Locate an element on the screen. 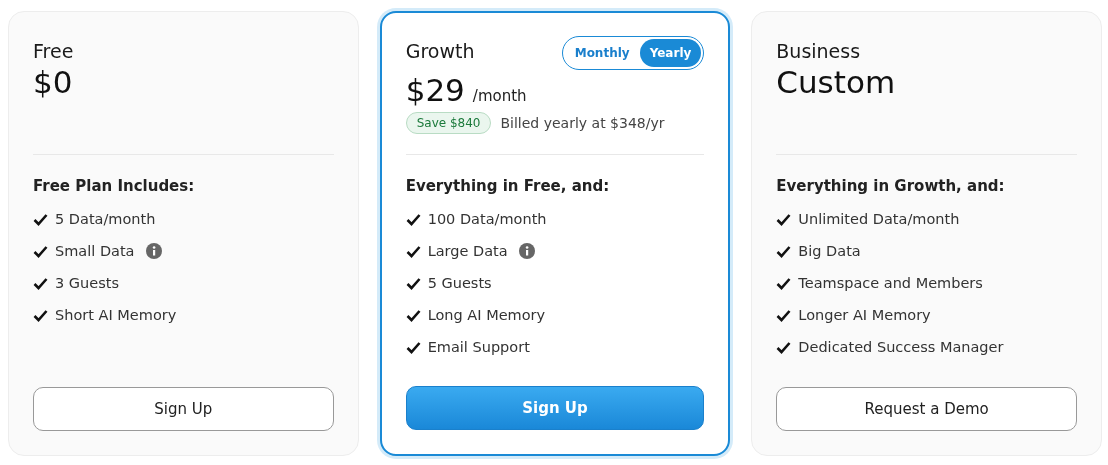 The height and width of the screenshot is (465, 1108). features-heading: Everything in Free, and: is located at coordinates (508, 186).